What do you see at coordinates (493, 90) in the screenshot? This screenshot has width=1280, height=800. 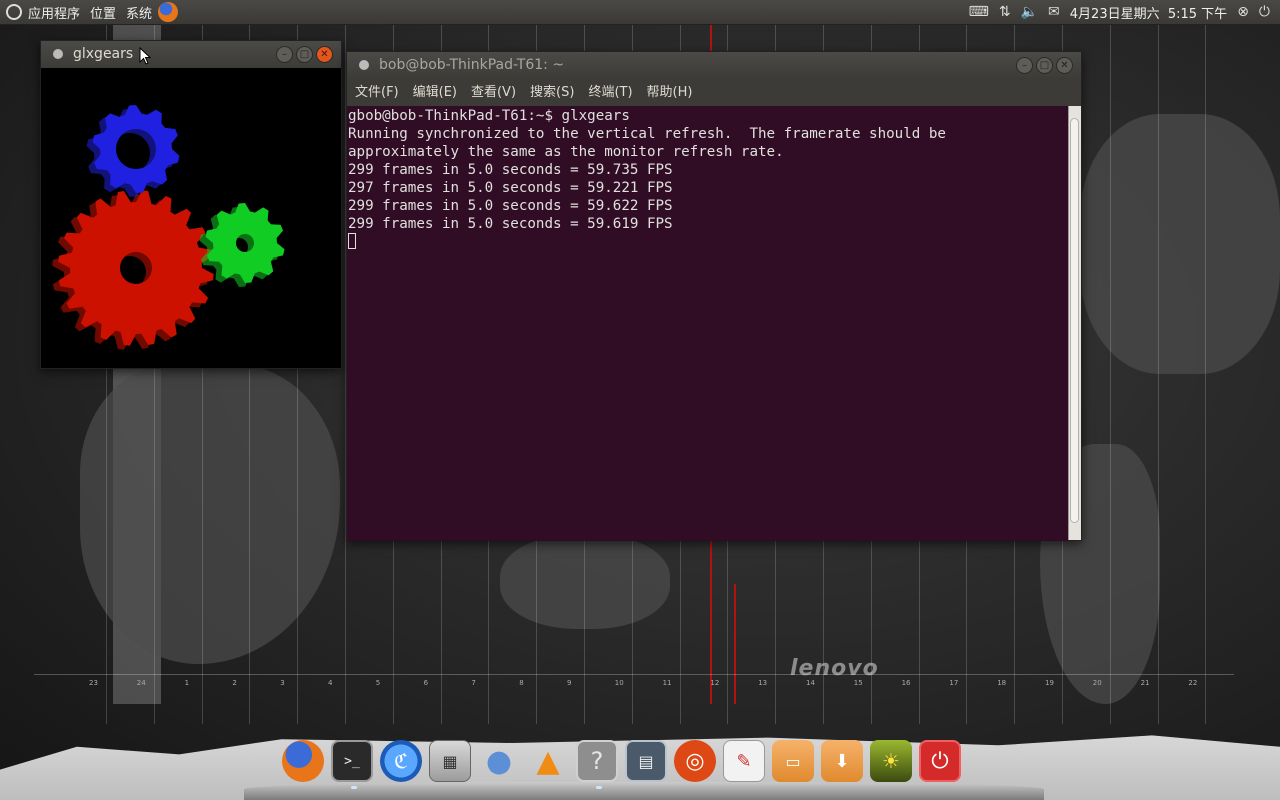 I see `menu-view: 查看(V)` at bounding box center [493, 90].